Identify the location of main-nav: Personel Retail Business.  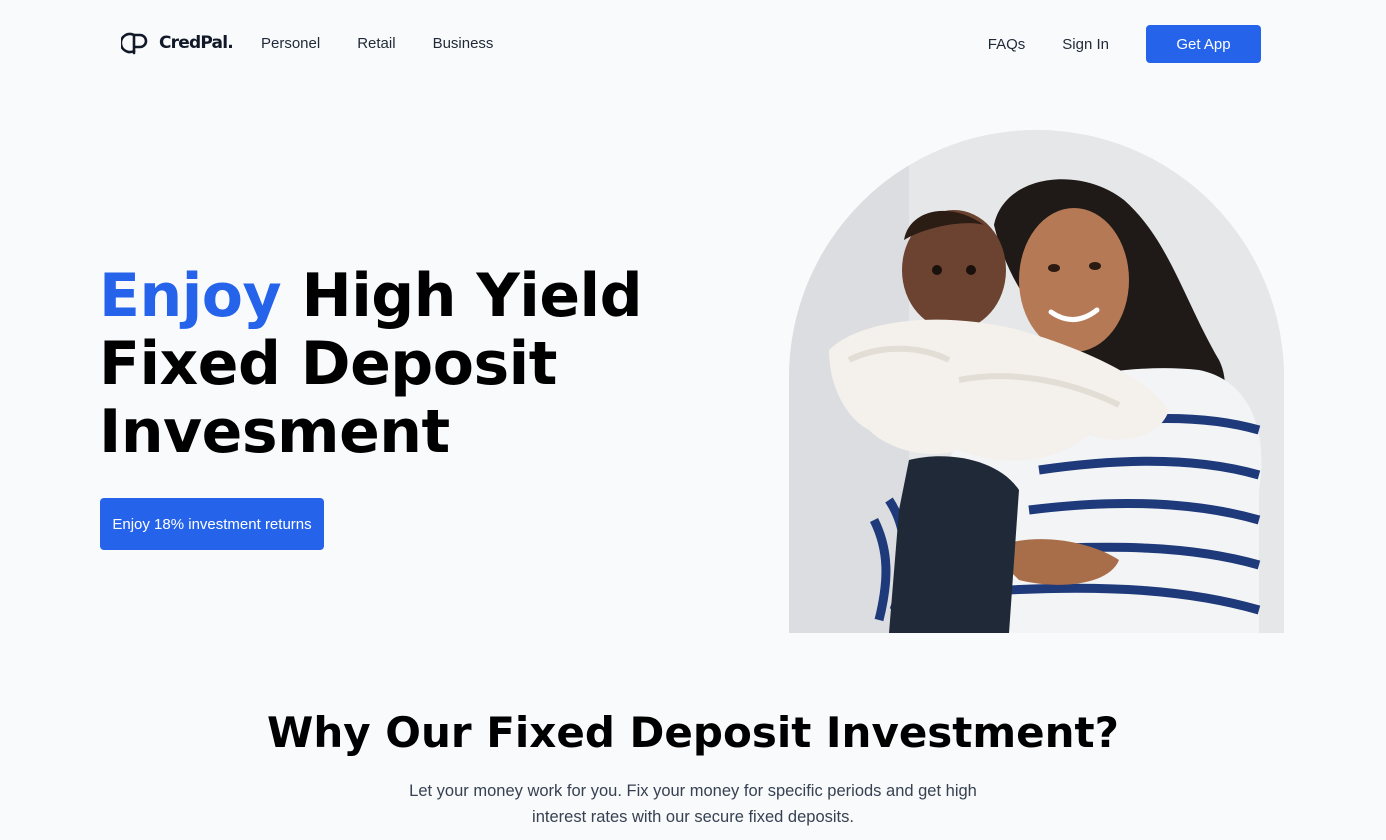
(377, 43).